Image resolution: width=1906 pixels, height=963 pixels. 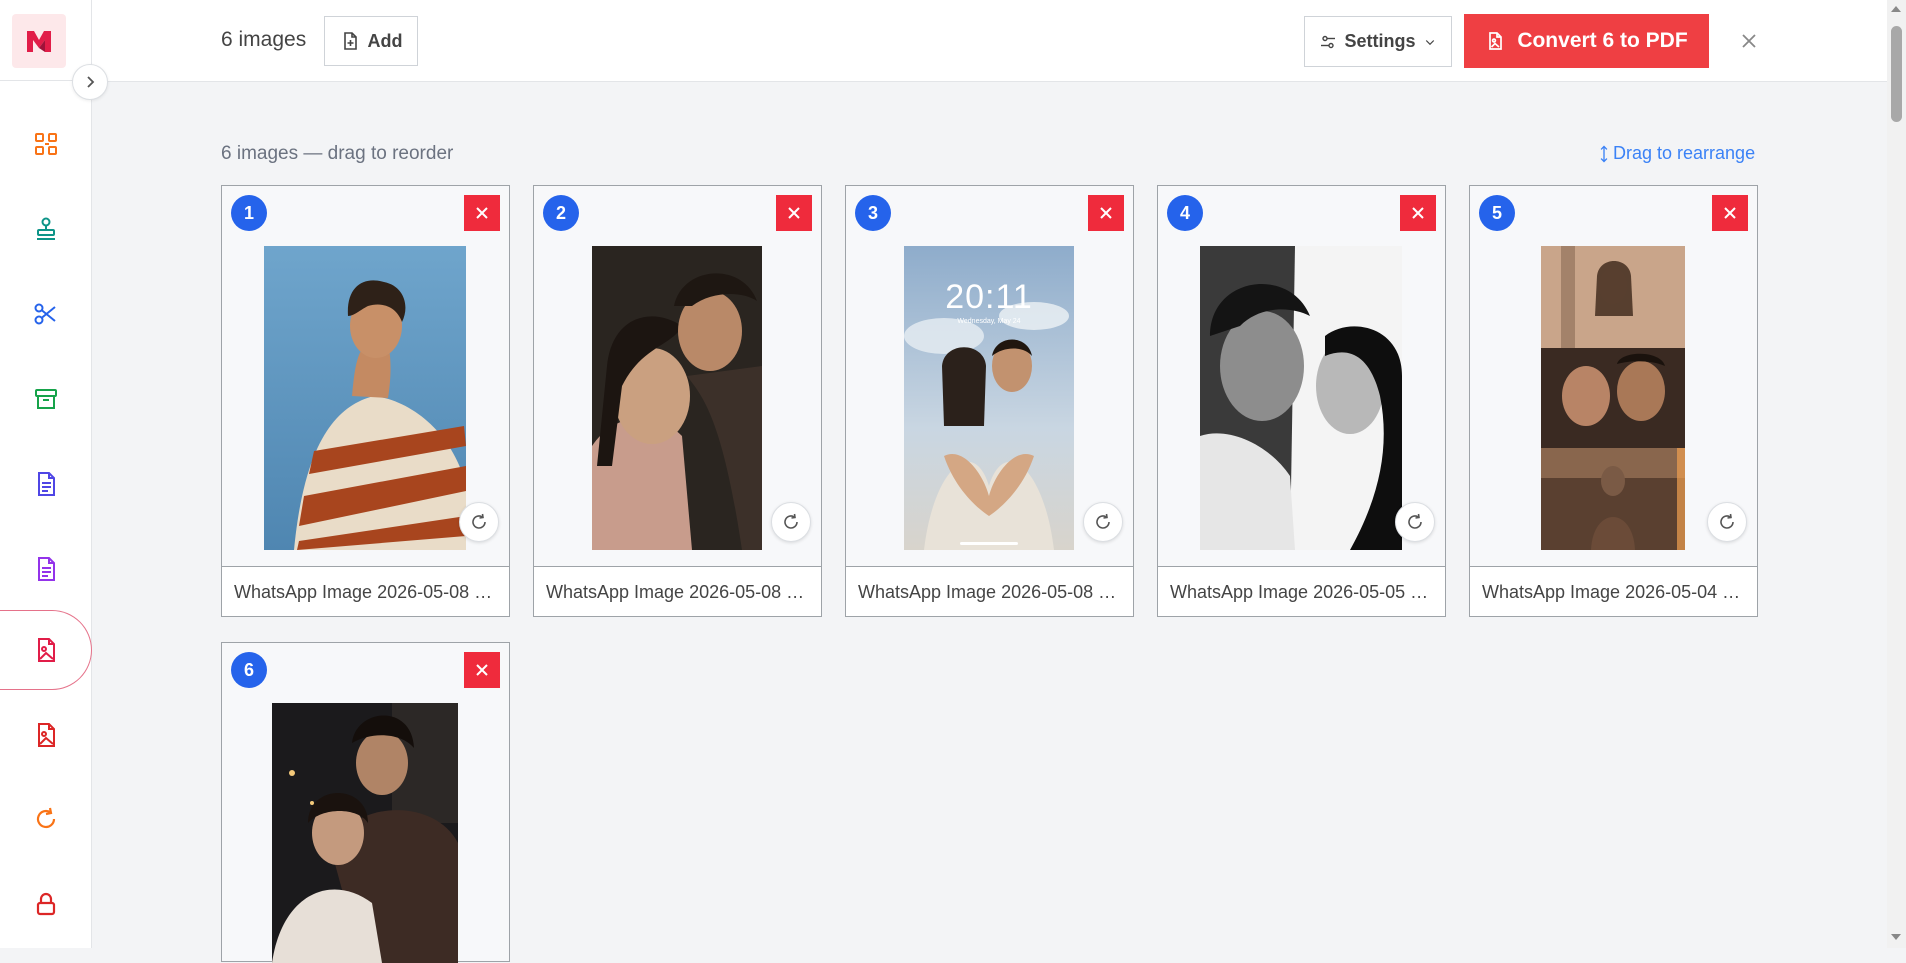 I want to click on vertical-scrollbar, so click(x=1896, y=474).